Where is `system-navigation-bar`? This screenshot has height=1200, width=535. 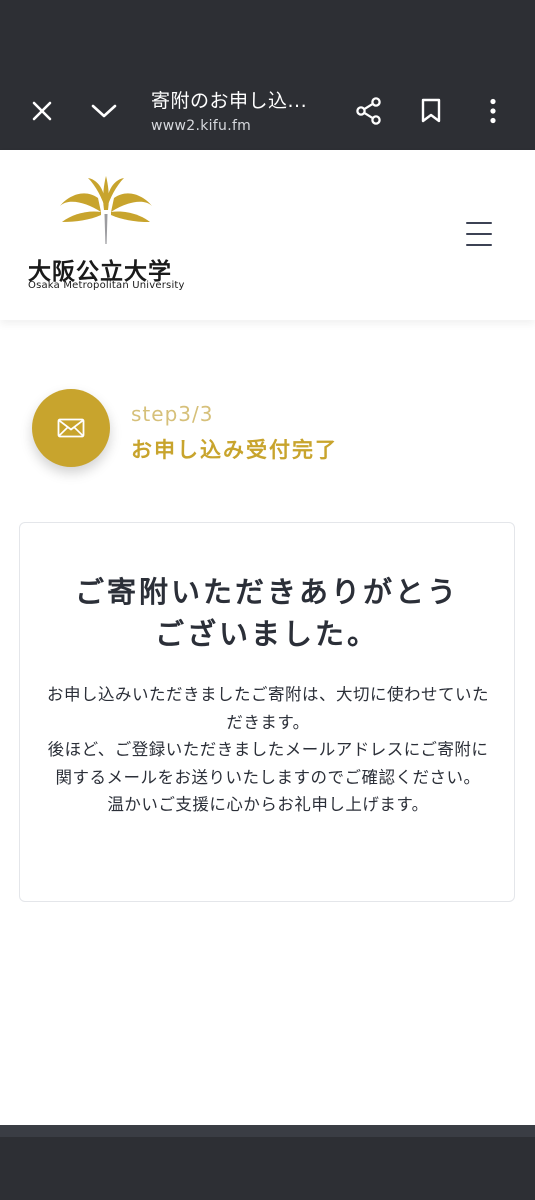 system-navigation-bar is located at coordinates (267, 1162).